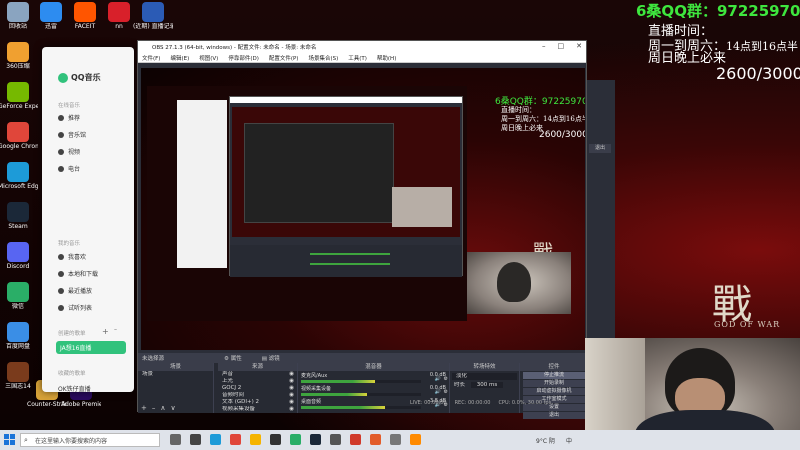  Describe the element at coordinates (18, 222) in the screenshot. I see `desktop-icon: Steam` at that location.